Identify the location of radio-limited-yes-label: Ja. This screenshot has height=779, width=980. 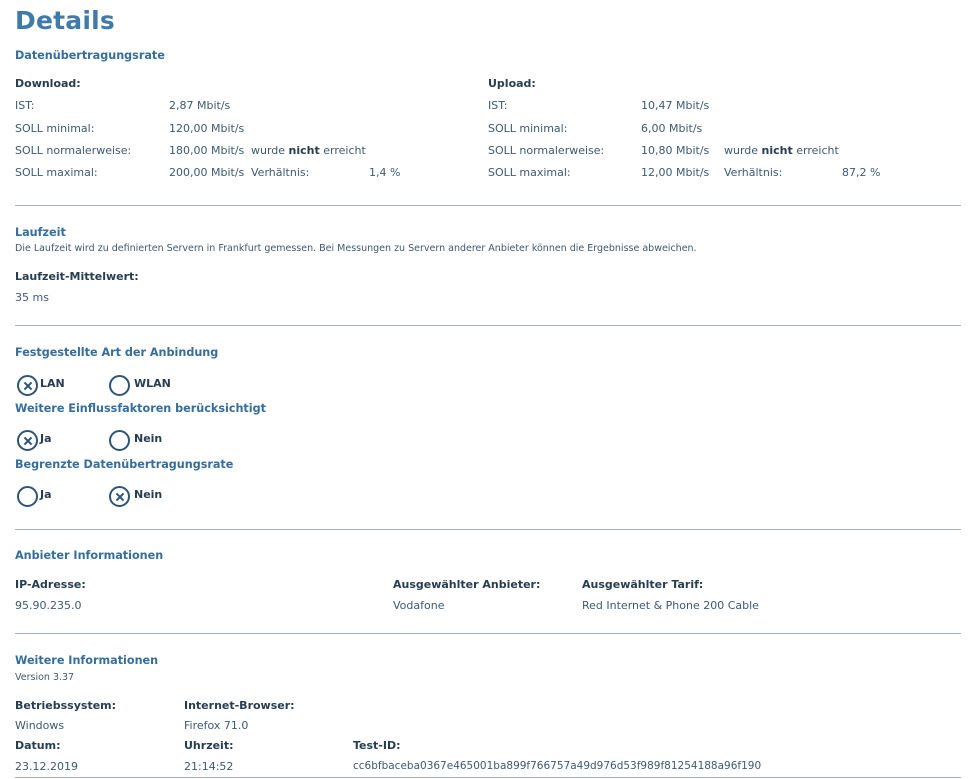
(46, 494).